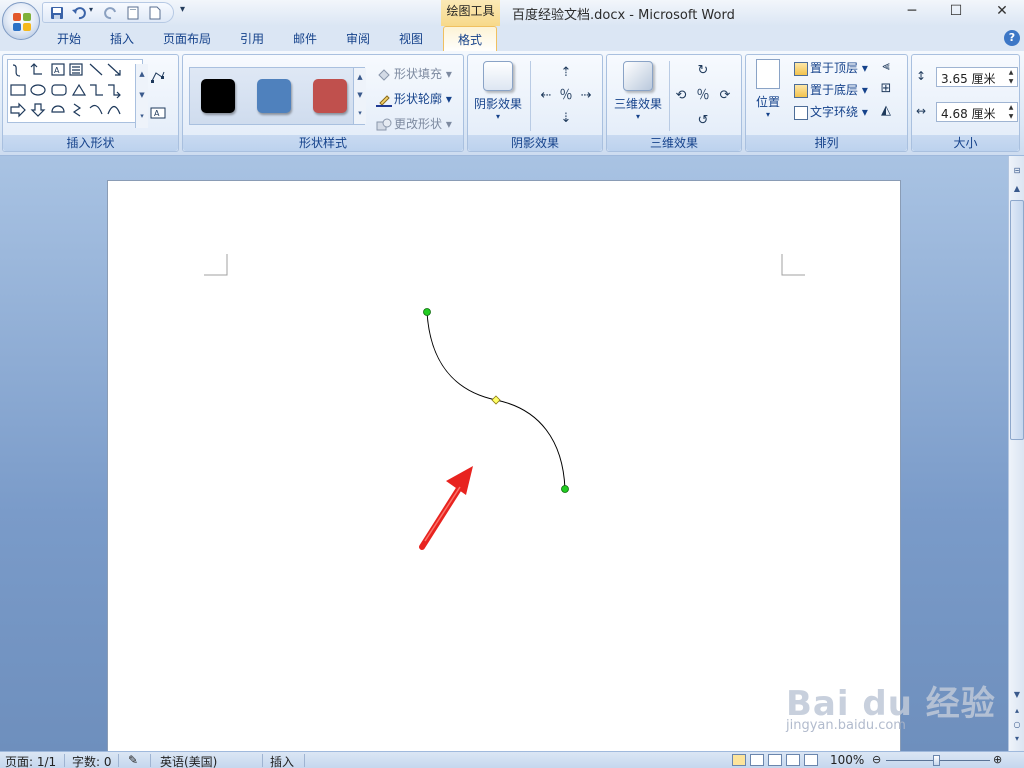 Image resolution: width=1024 pixels, height=768 pixels. I want to click on nudge-shadow-right-icon: ⇢, so click(586, 96).